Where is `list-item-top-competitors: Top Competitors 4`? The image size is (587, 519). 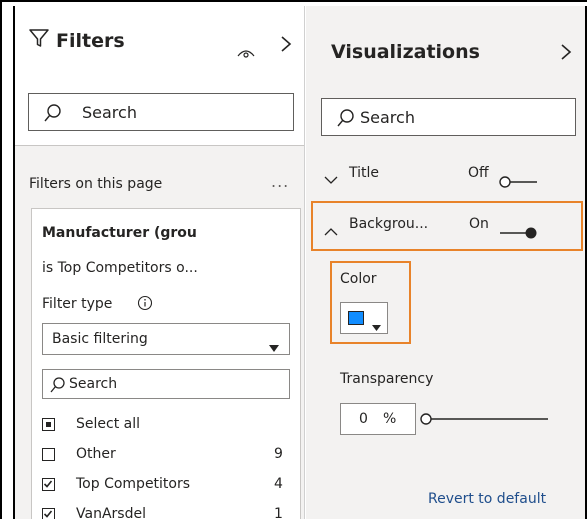
list-item-top-competitors: Top Competitors 4 is located at coordinates (162, 486).